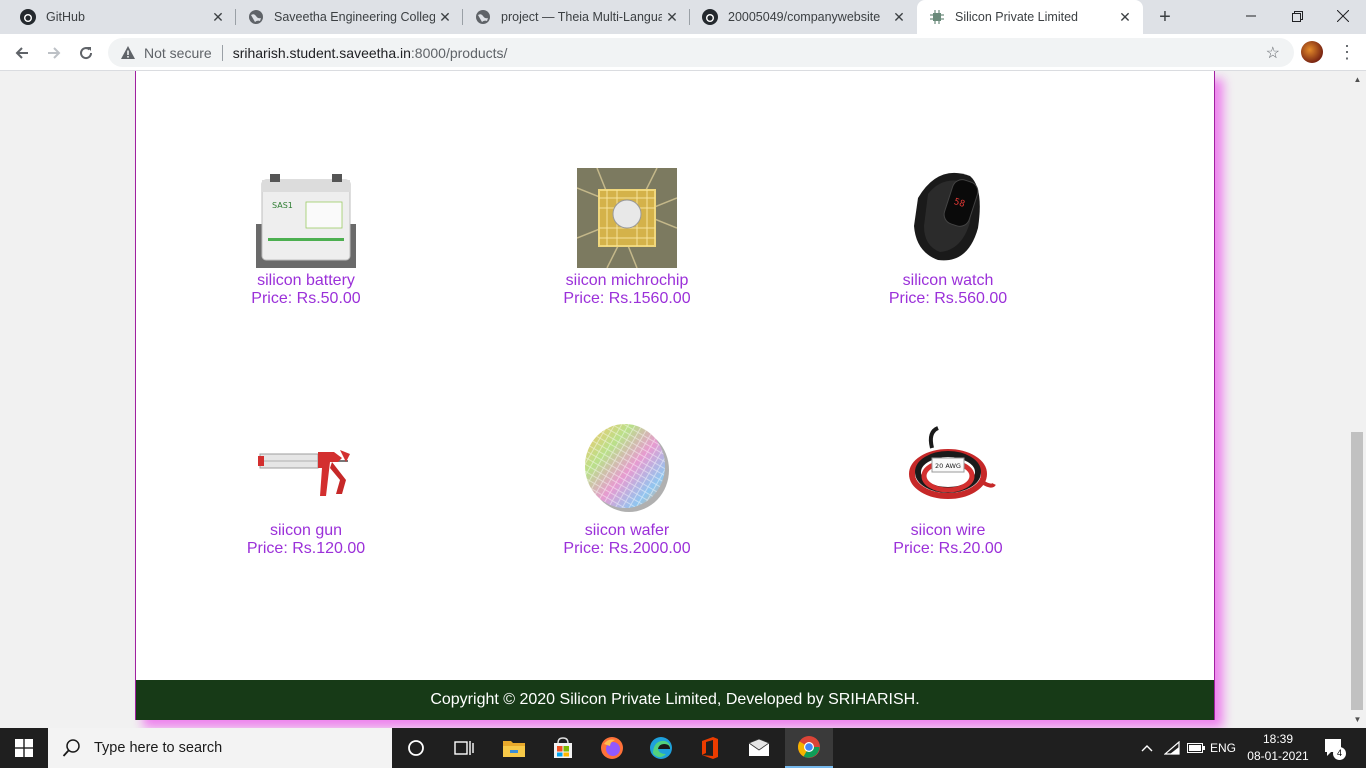 Image resolution: width=1366 pixels, height=768 pixels. I want to click on battery-image: SAS1, so click(306, 218).